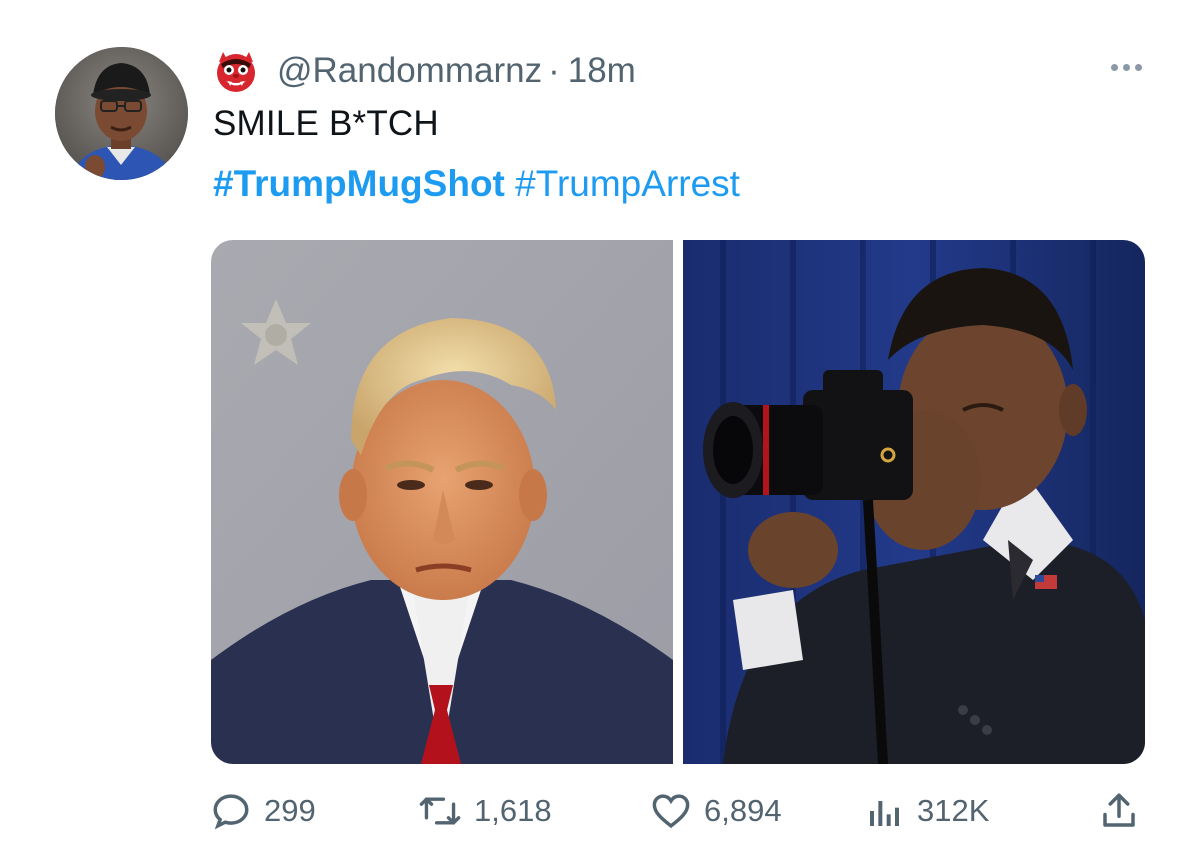  What do you see at coordinates (440, 811) in the screenshot?
I see `retweet-icon` at bounding box center [440, 811].